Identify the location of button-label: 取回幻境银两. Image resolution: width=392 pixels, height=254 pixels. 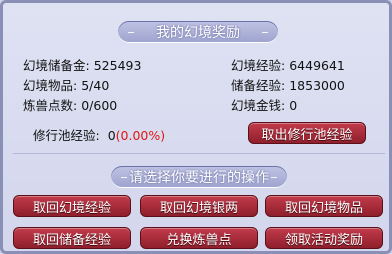
(198, 208).